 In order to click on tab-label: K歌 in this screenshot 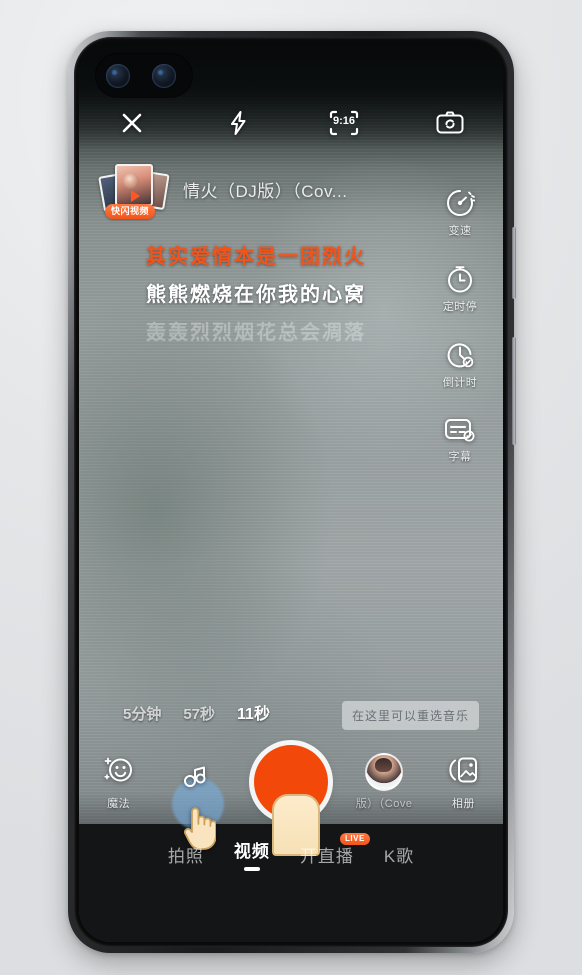, I will do `click(399, 856)`.